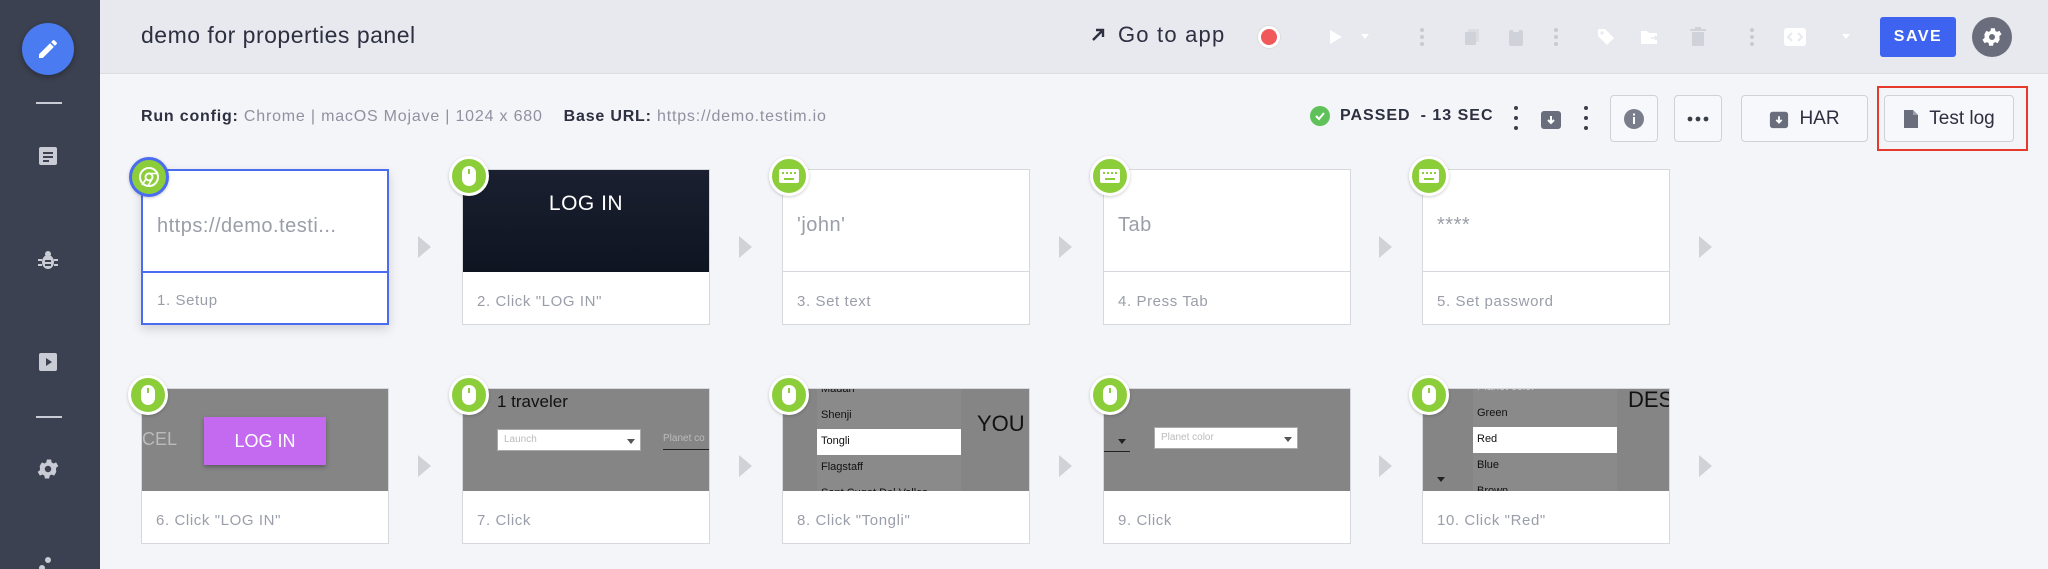 Image resolution: width=2048 pixels, height=569 pixels. Describe the element at coordinates (1918, 37) in the screenshot. I see `save-button: SAVE` at that location.